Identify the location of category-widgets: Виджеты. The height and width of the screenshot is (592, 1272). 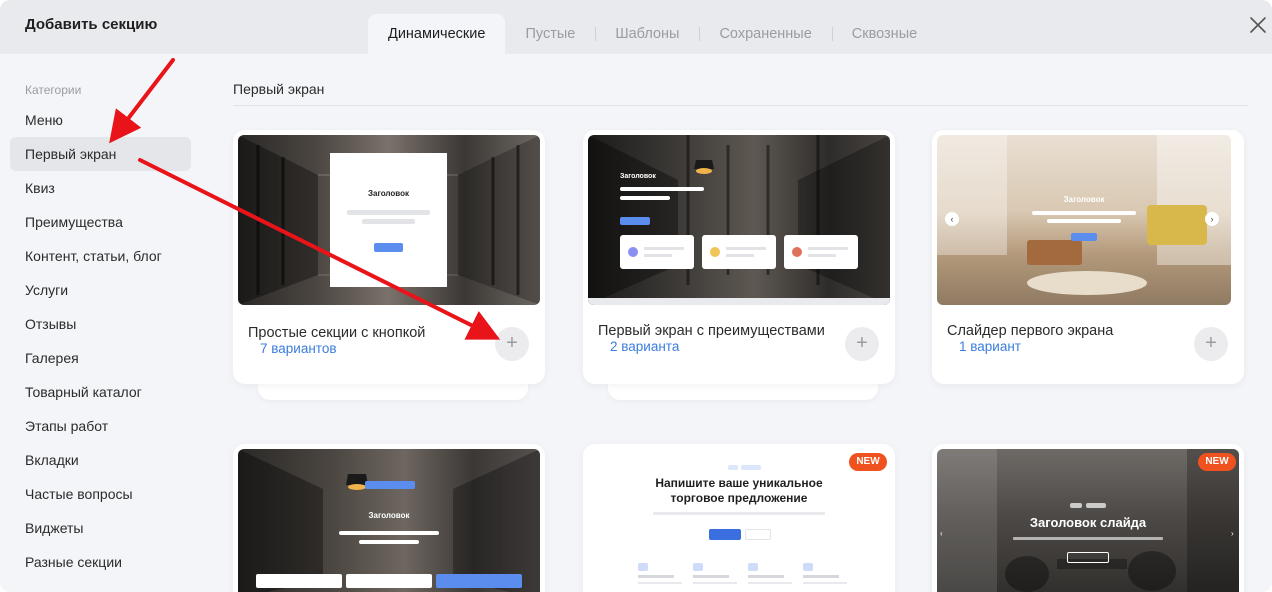
(100, 528).